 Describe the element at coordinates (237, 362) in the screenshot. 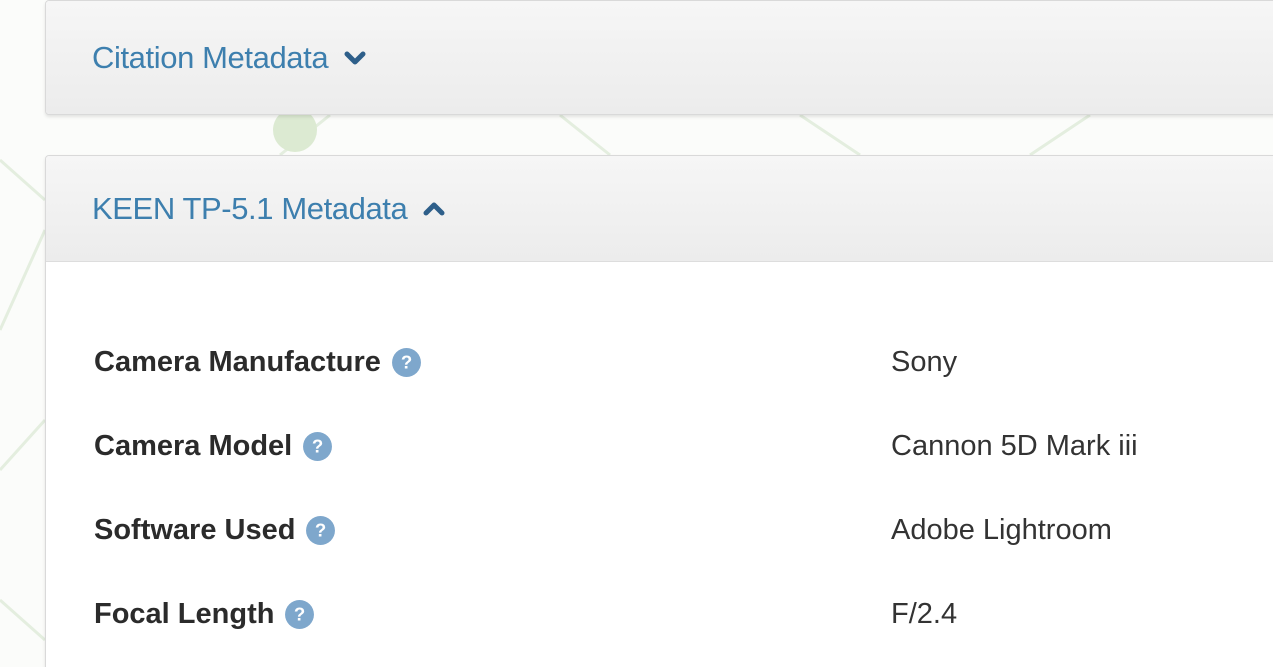

I see `field-label: Camera Manufacture` at that location.